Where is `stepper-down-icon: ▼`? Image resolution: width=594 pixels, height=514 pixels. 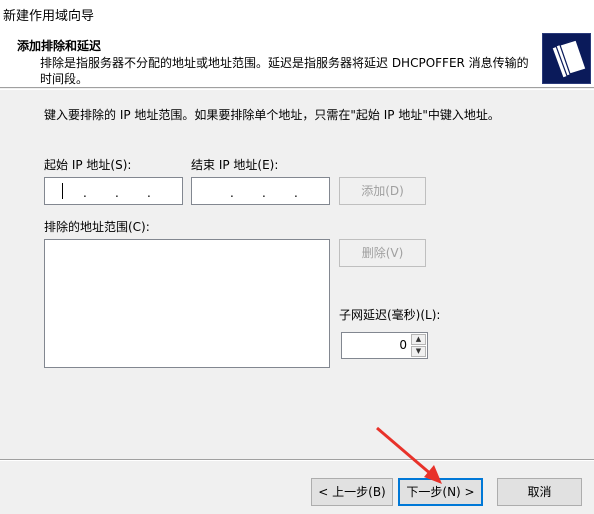
stepper-down-icon: ▼ is located at coordinates (418, 351).